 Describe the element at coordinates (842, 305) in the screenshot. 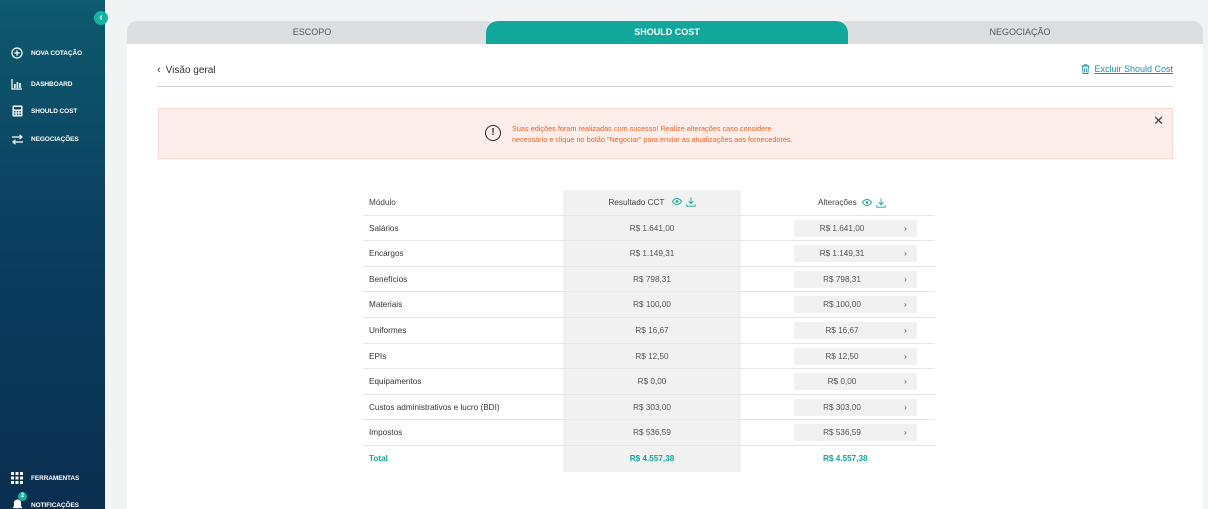

I see `change-value: R$ 100,00` at that location.